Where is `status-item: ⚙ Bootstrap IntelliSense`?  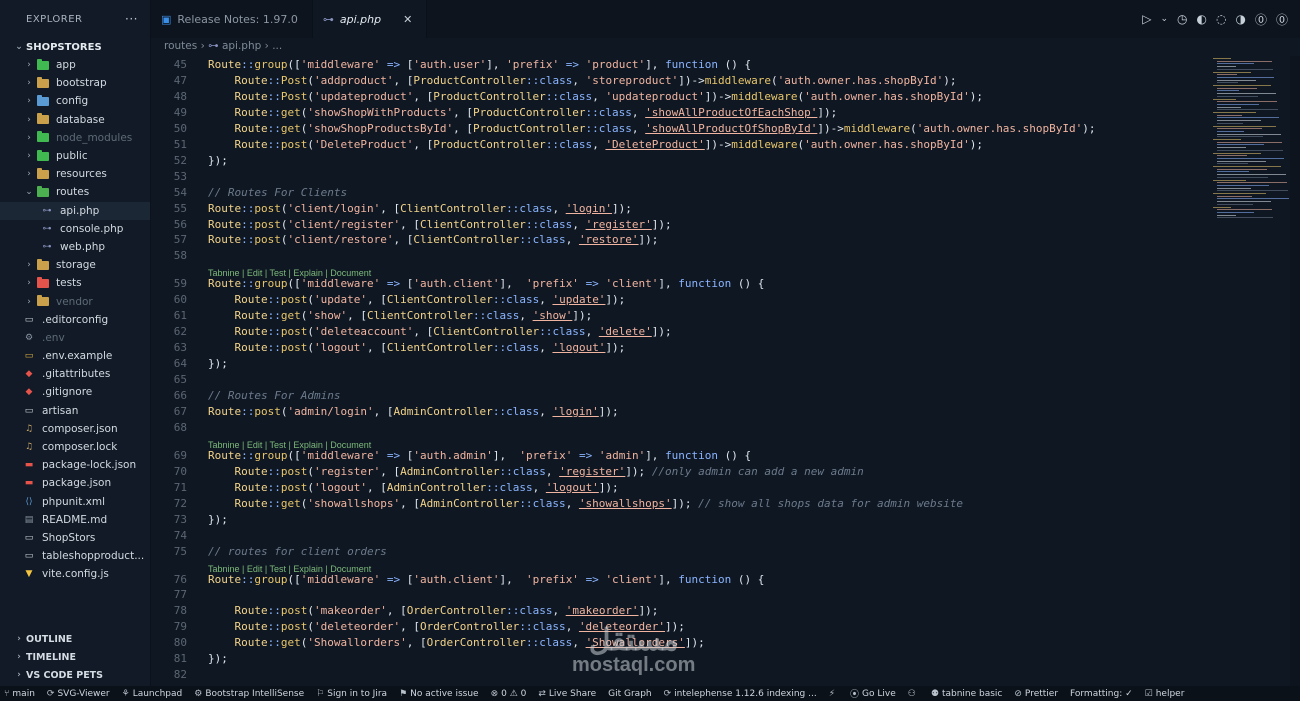 status-item: ⚙ Bootstrap IntelliSense is located at coordinates (249, 694).